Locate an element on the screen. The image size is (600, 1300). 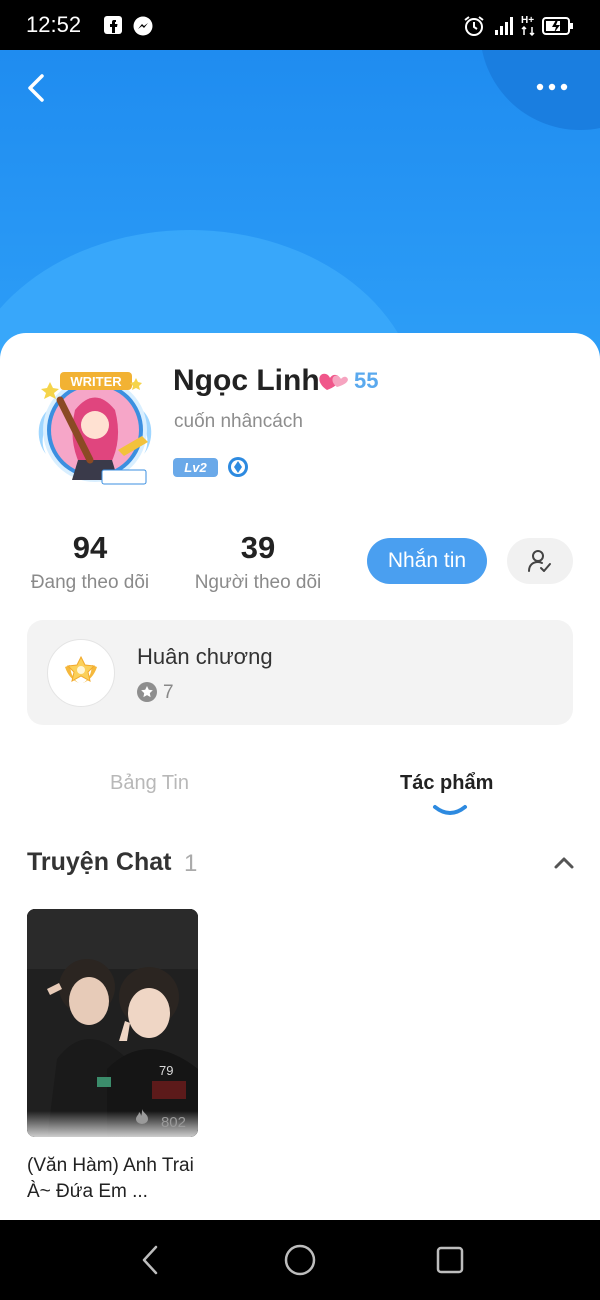
message-button: Nhắn tin is located at coordinates (427, 561).